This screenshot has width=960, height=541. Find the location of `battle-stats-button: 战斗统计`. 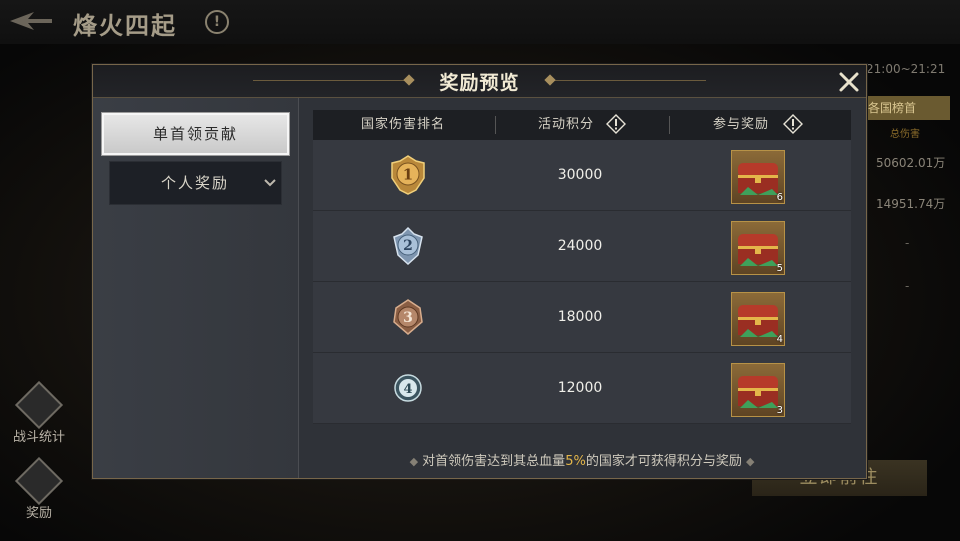

battle-stats-button: 战斗统计 is located at coordinates (39, 412).